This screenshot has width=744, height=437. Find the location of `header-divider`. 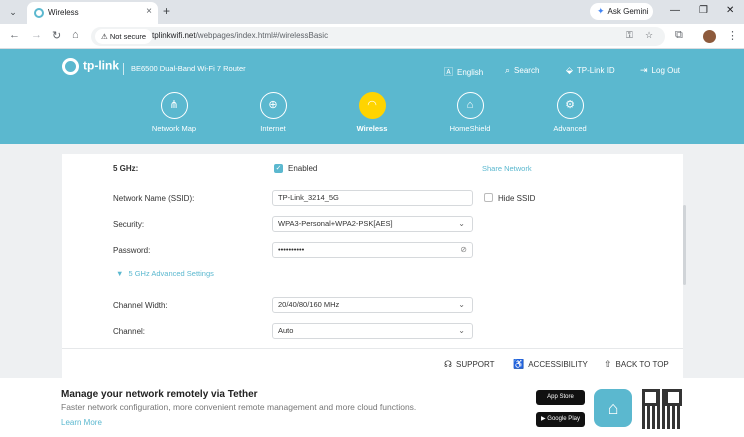

header-divider is located at coordinates (123, 69).